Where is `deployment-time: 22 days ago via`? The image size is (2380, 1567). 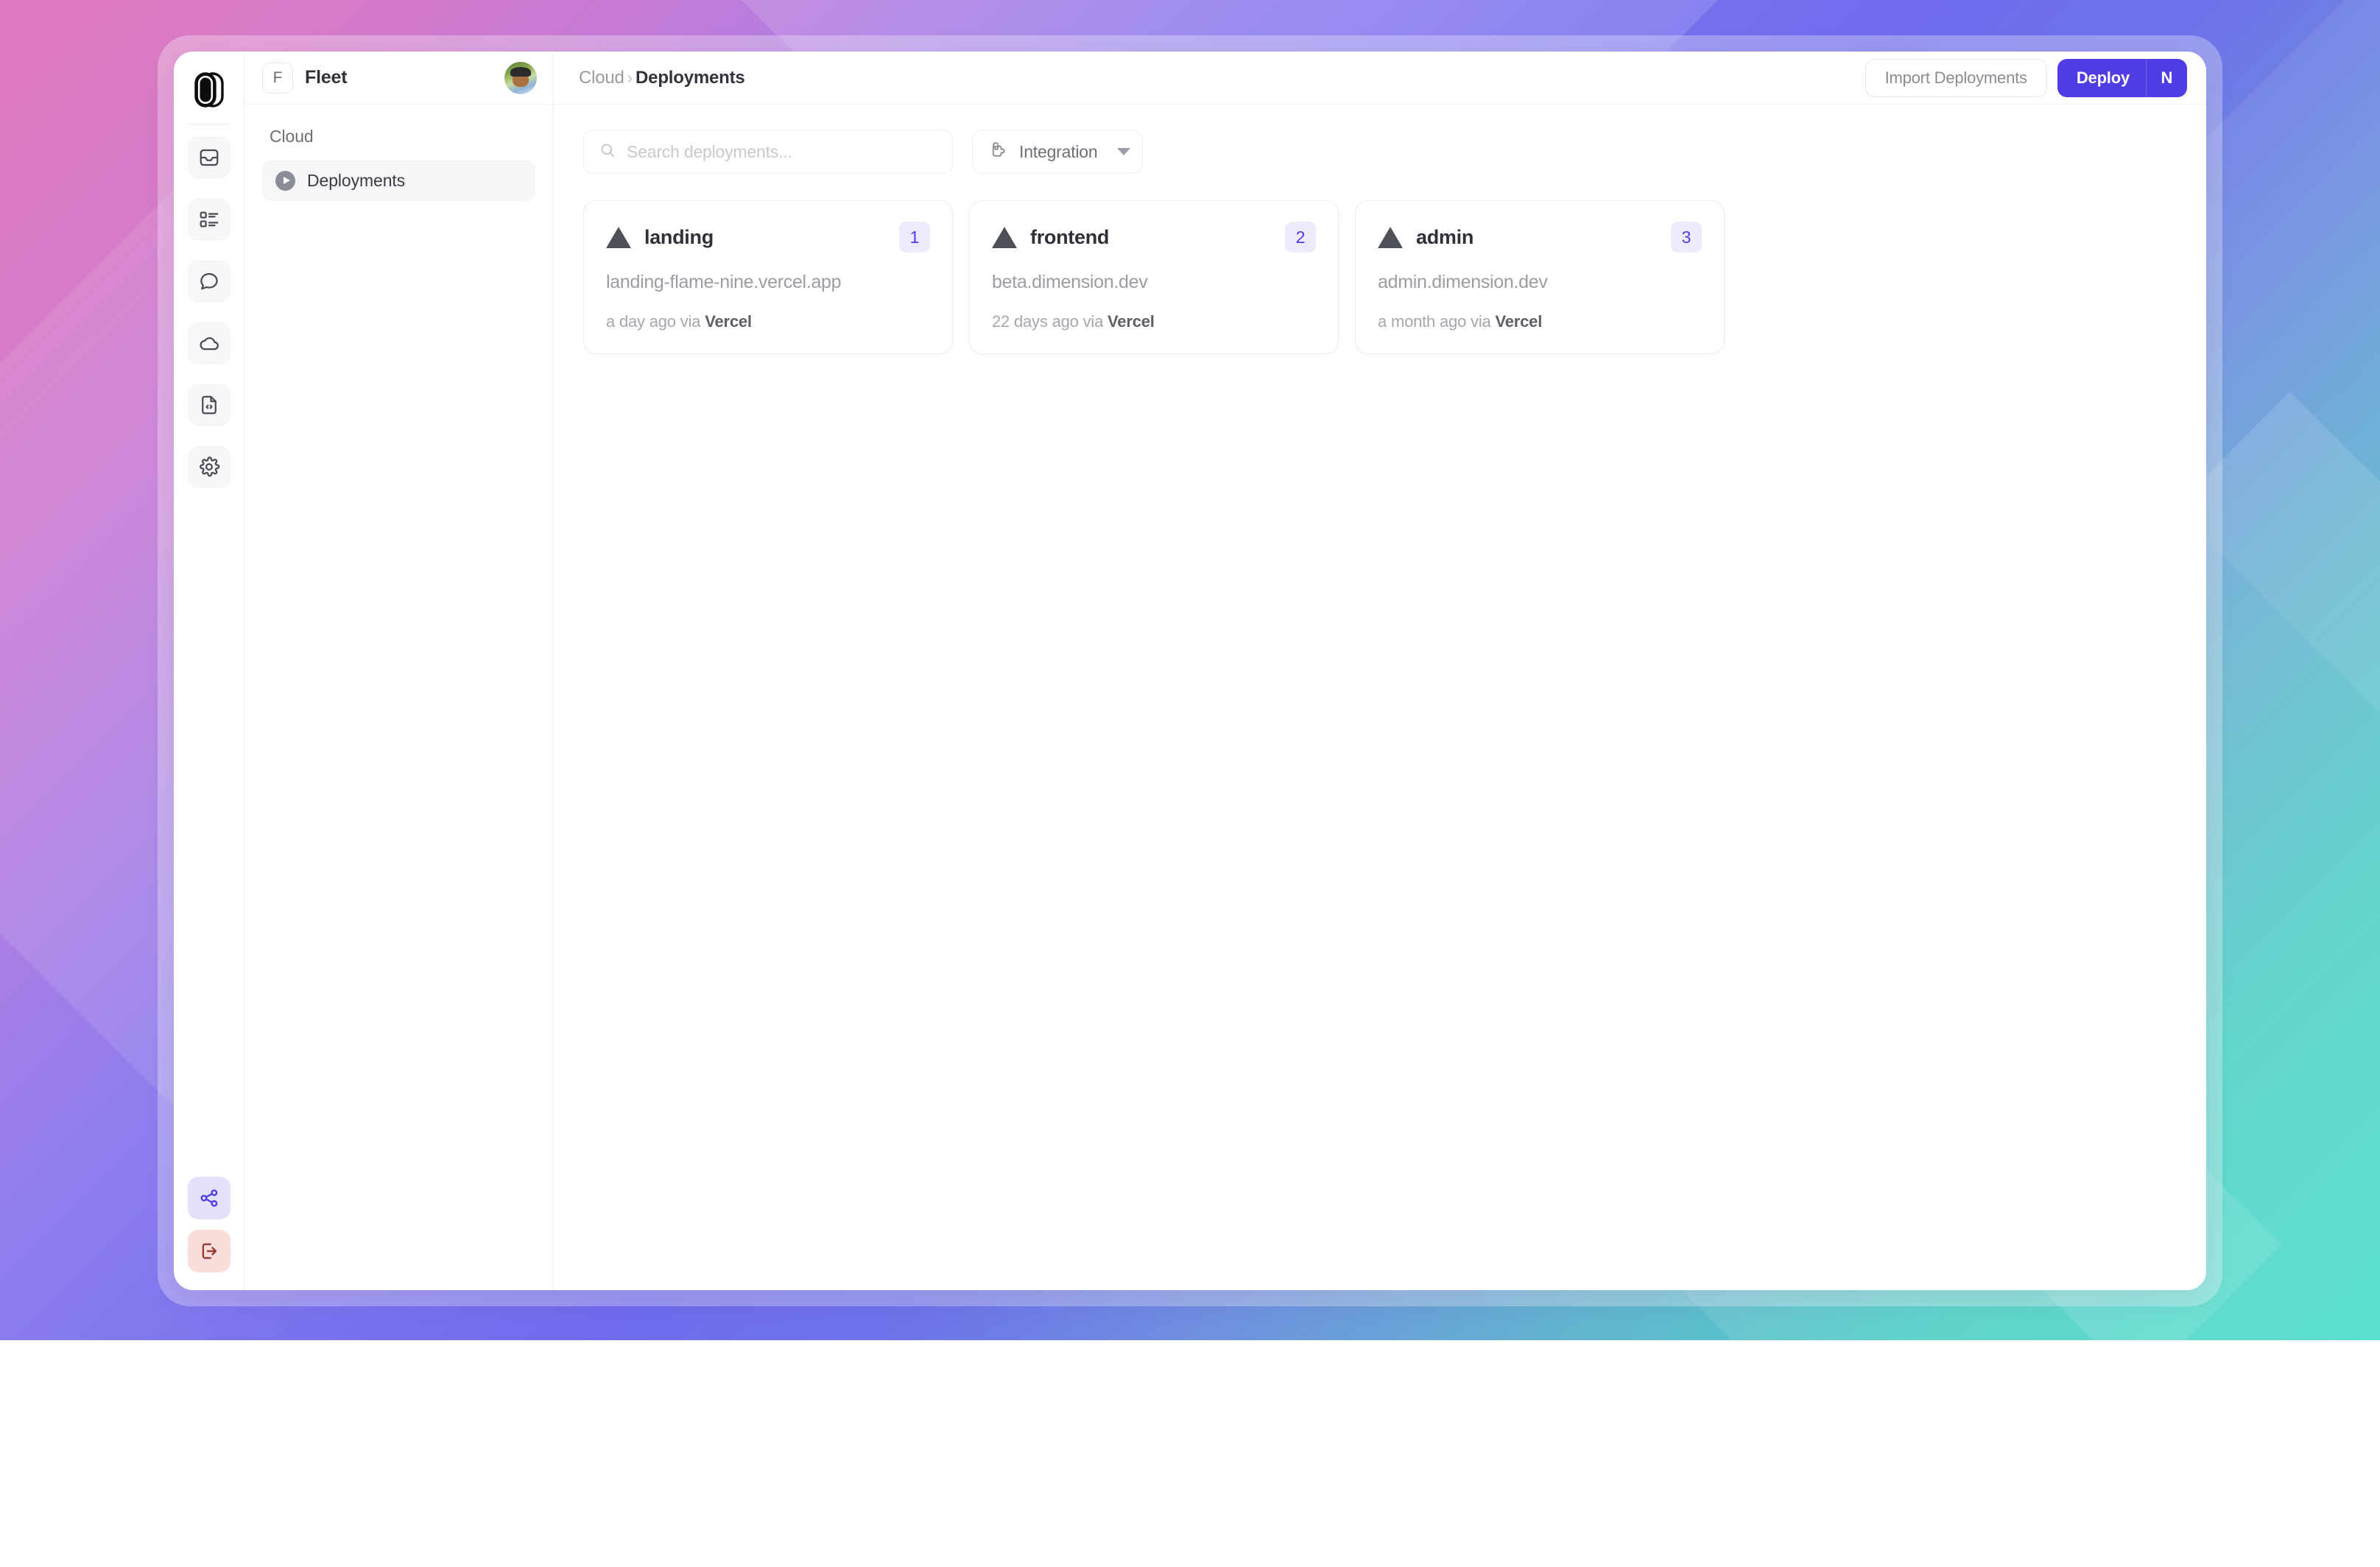
deployment-time: 22 days ago via is located at coordinates (1050, 321).